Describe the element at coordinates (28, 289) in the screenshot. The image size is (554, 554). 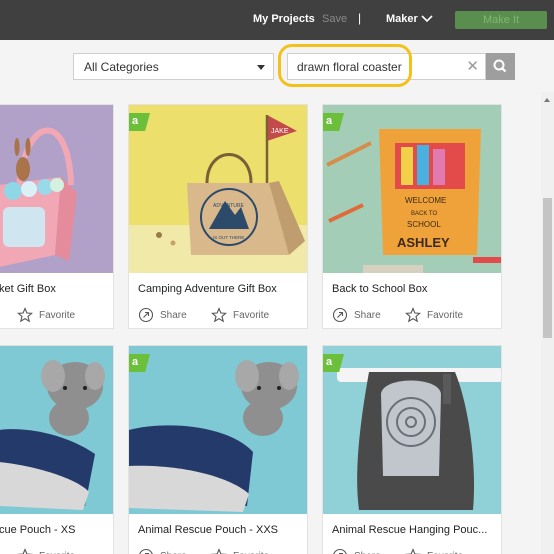
I see `project-title: ket Gift Box` at that location.